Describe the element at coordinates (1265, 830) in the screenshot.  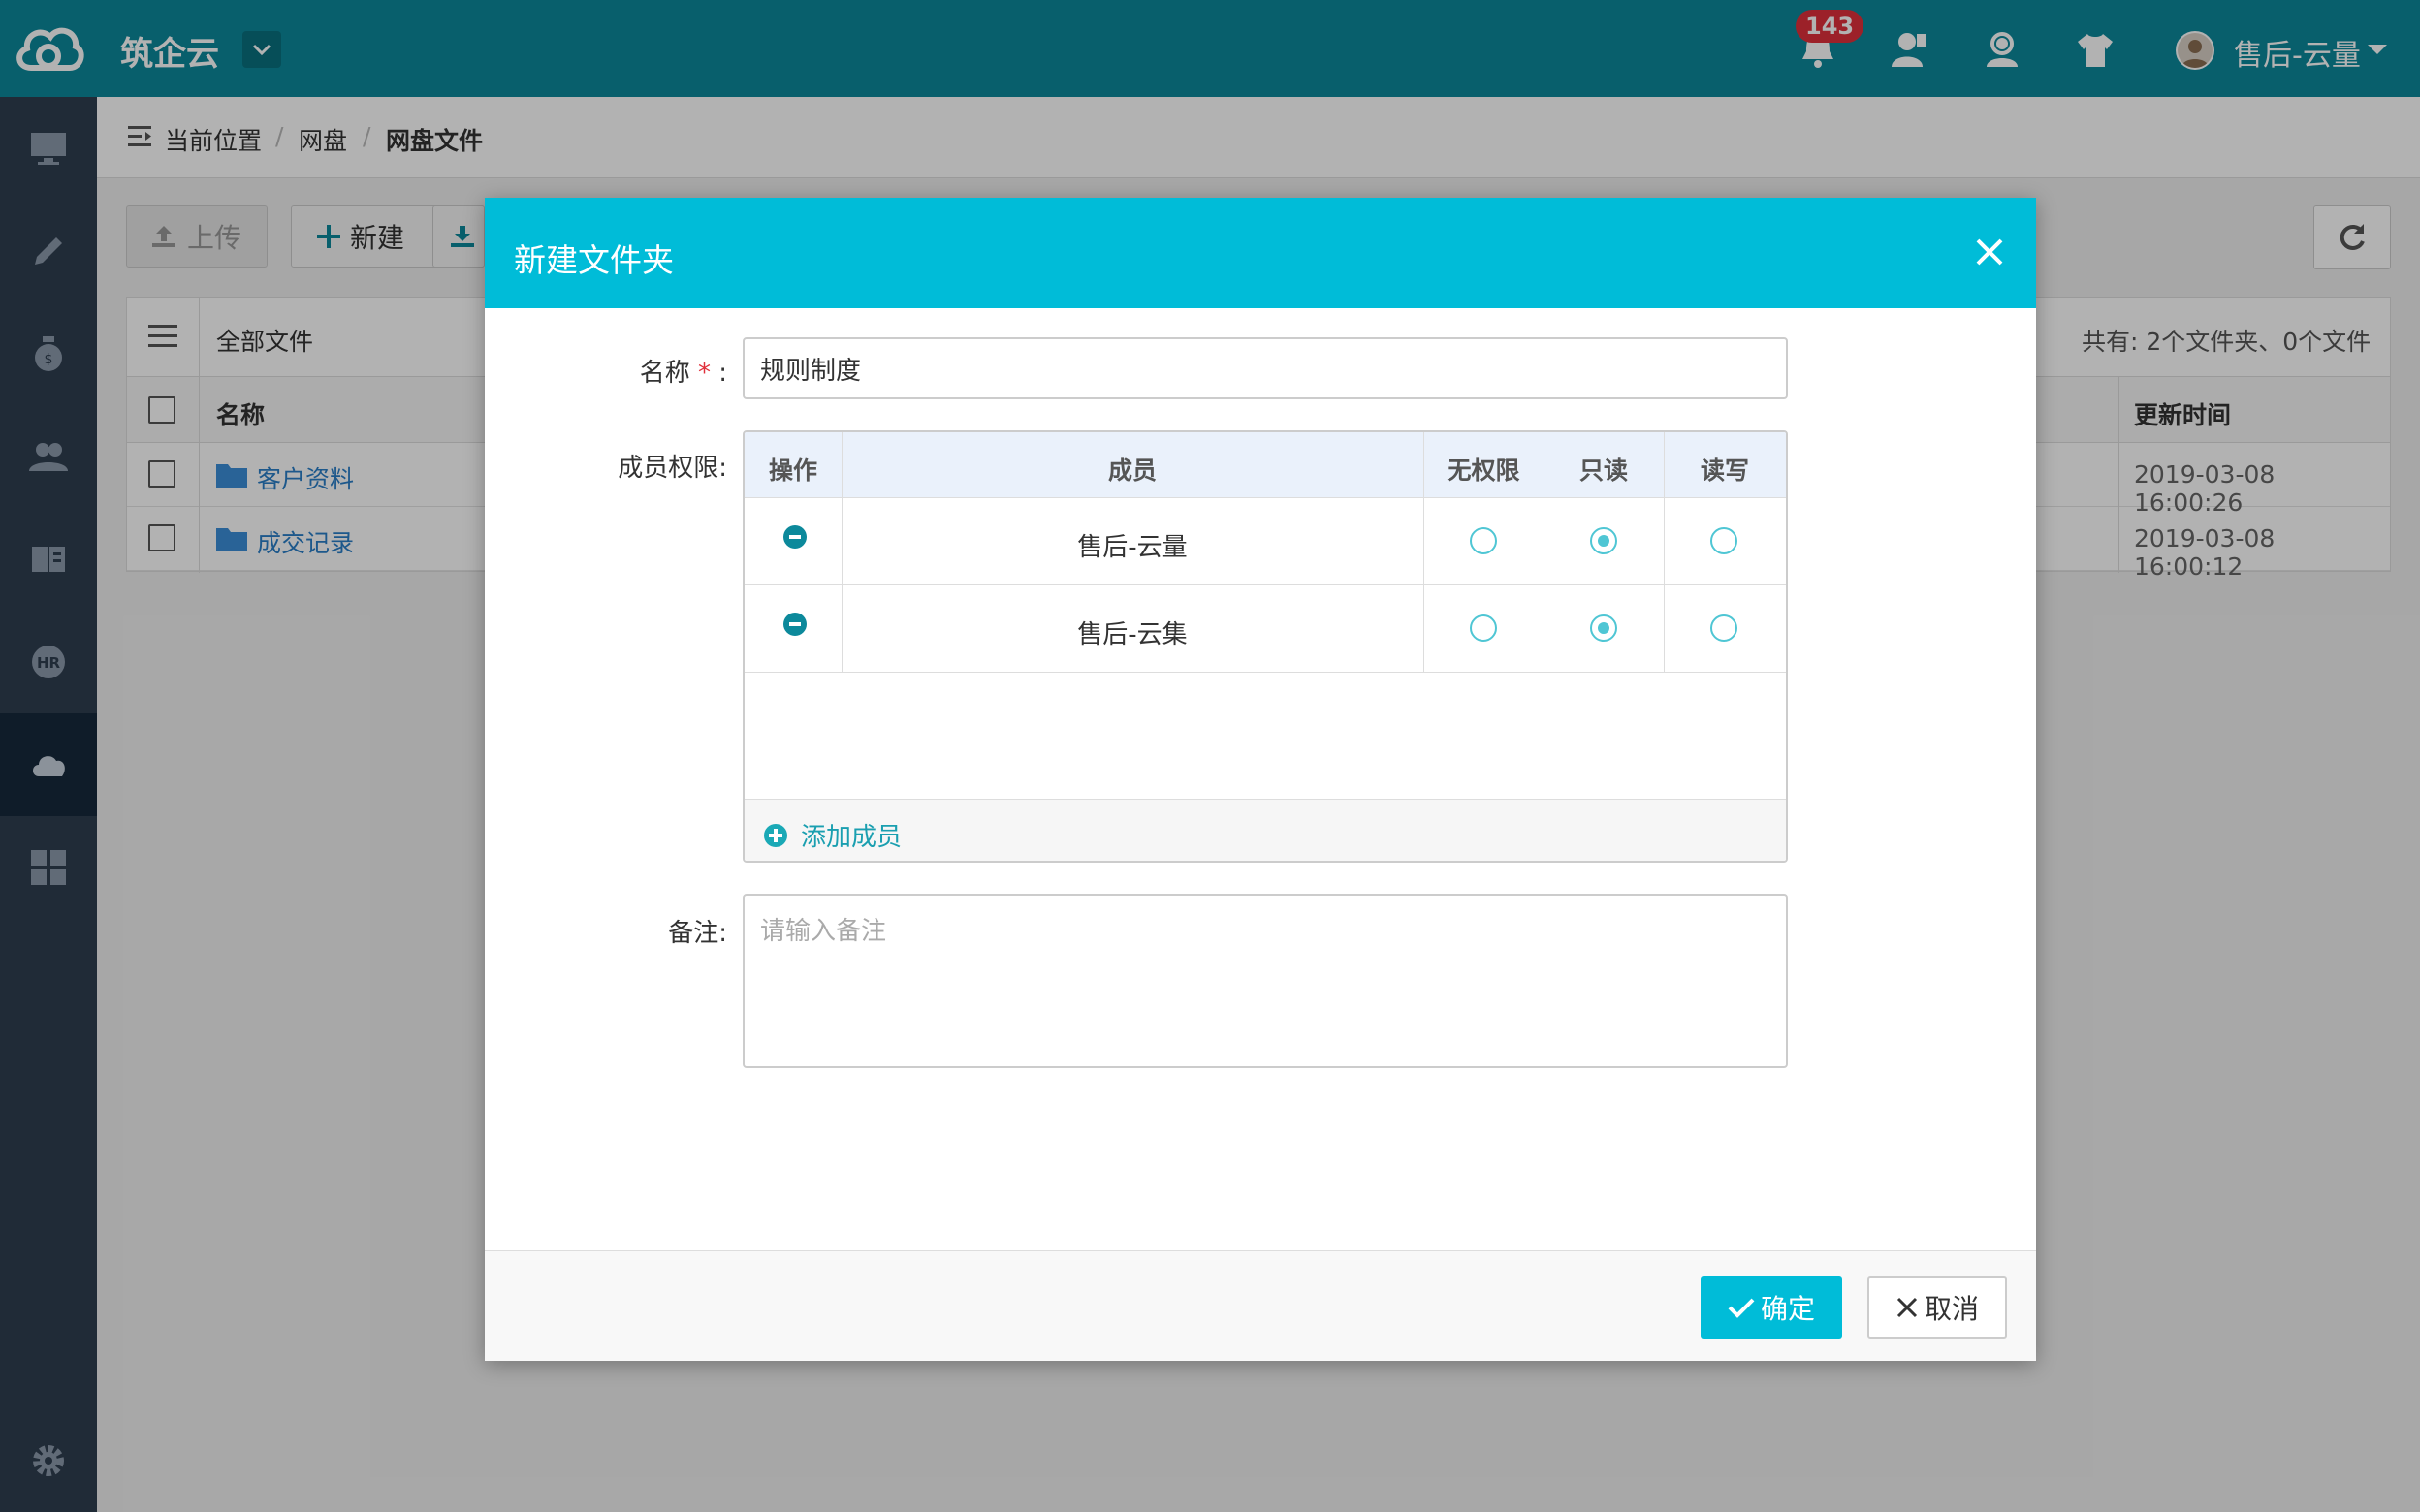
I see `permission-table-footer: 添加成员` at that location.